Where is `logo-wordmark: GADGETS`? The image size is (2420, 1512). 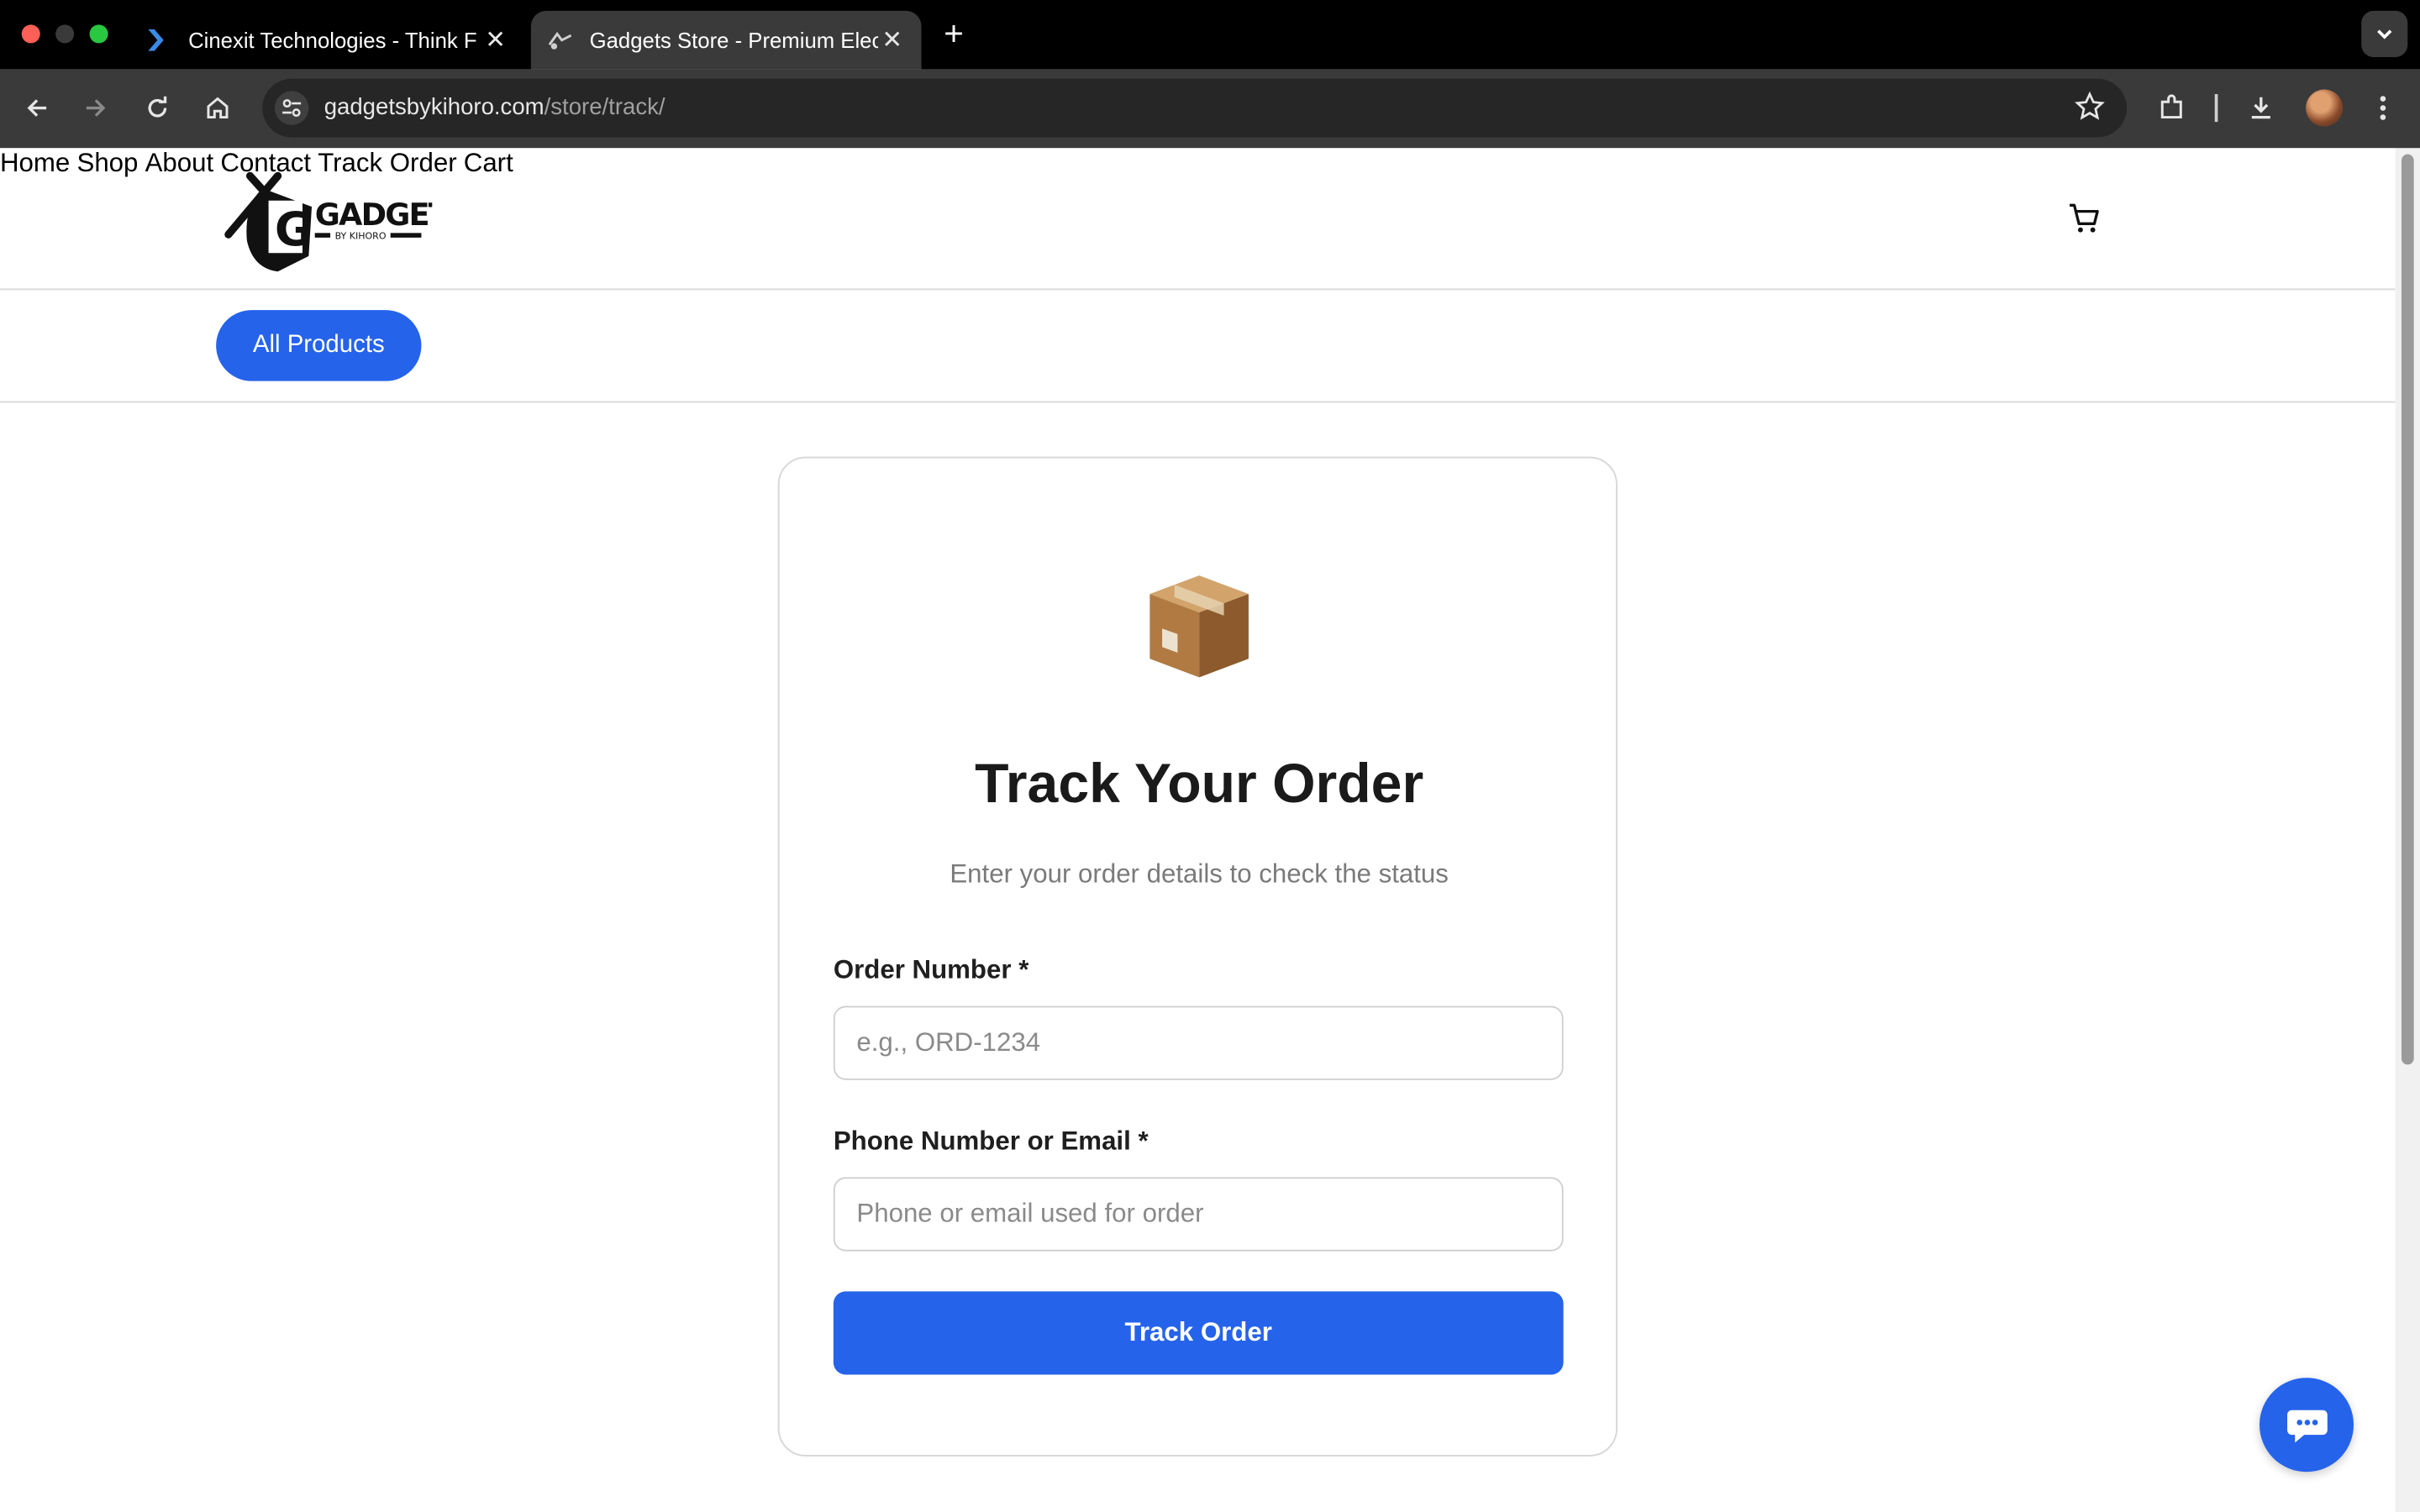
logo-wordmark: GADGETS is located at coordinates (374, 215).